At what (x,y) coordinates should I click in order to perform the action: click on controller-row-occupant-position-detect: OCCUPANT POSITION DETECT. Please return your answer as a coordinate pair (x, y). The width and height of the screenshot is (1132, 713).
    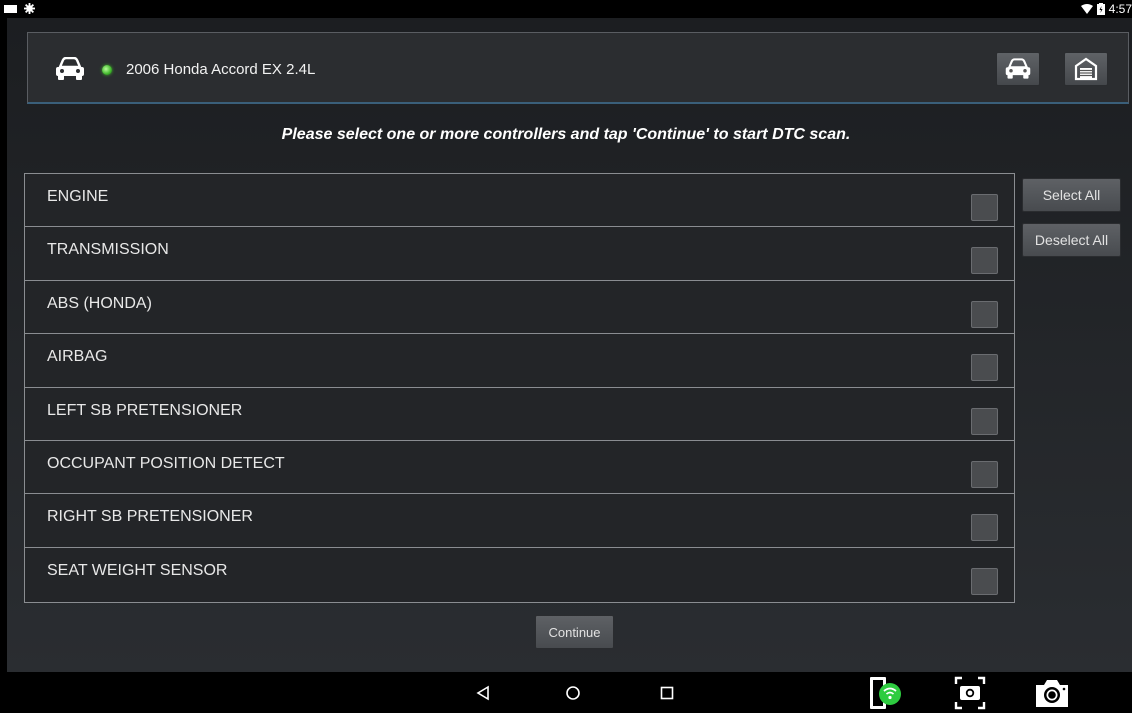
    Looking at the image, I should click on (519, 468).